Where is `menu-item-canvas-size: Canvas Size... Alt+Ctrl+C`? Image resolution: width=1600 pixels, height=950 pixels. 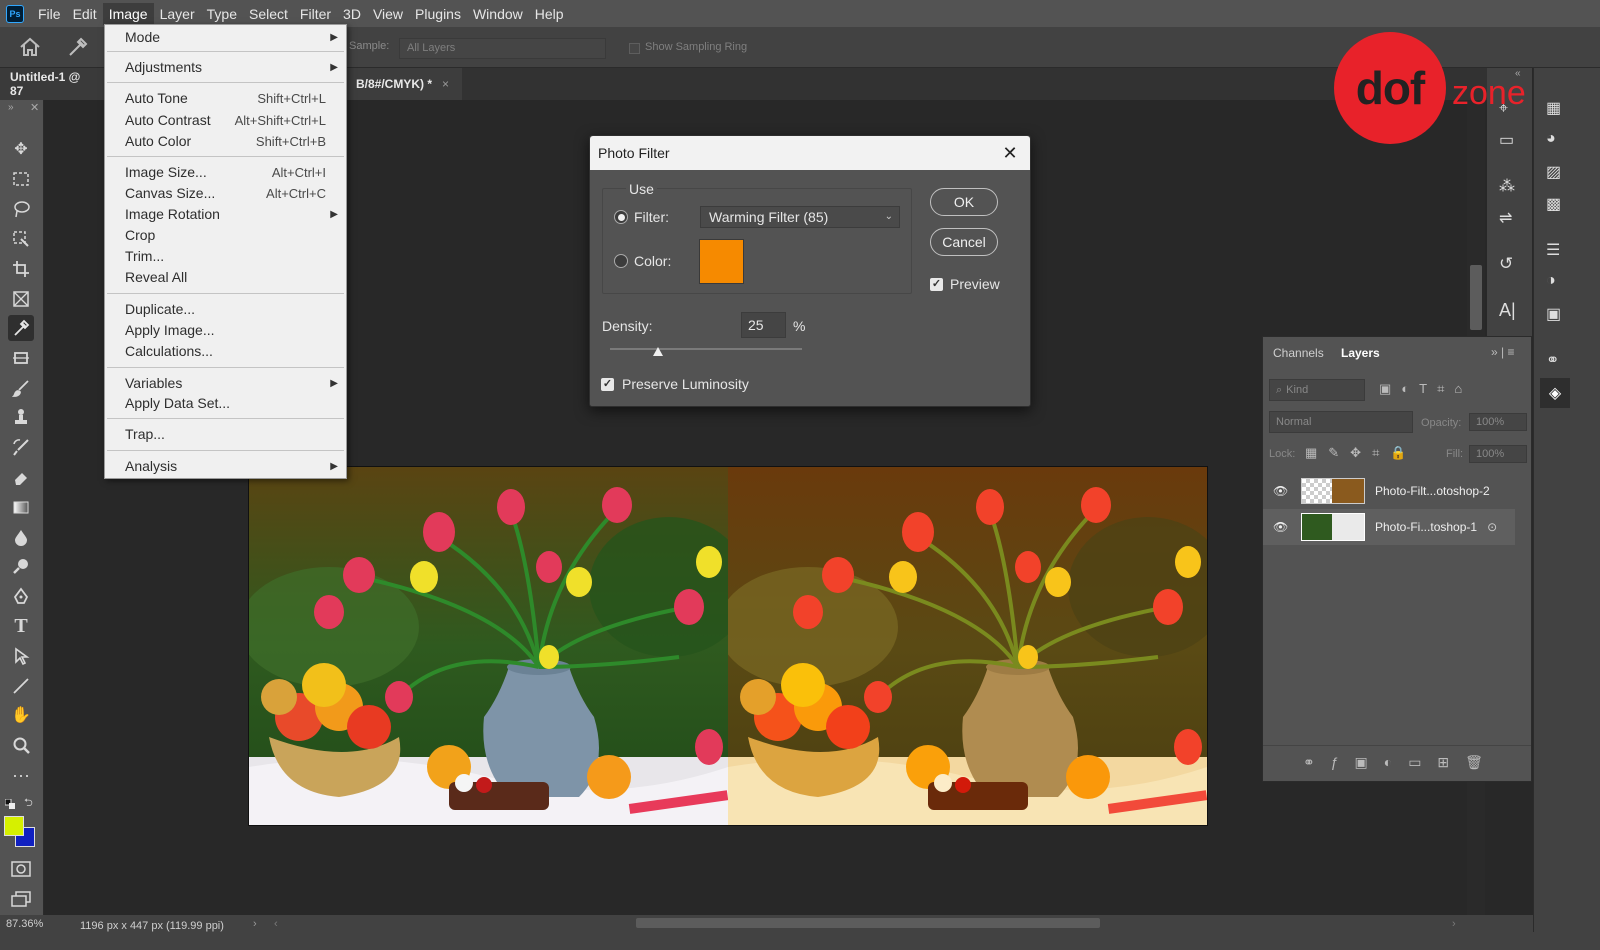 menu-item-canvas-size: Canvas Size... Alt+Ctrl+C is located at coordinates (225, 193).